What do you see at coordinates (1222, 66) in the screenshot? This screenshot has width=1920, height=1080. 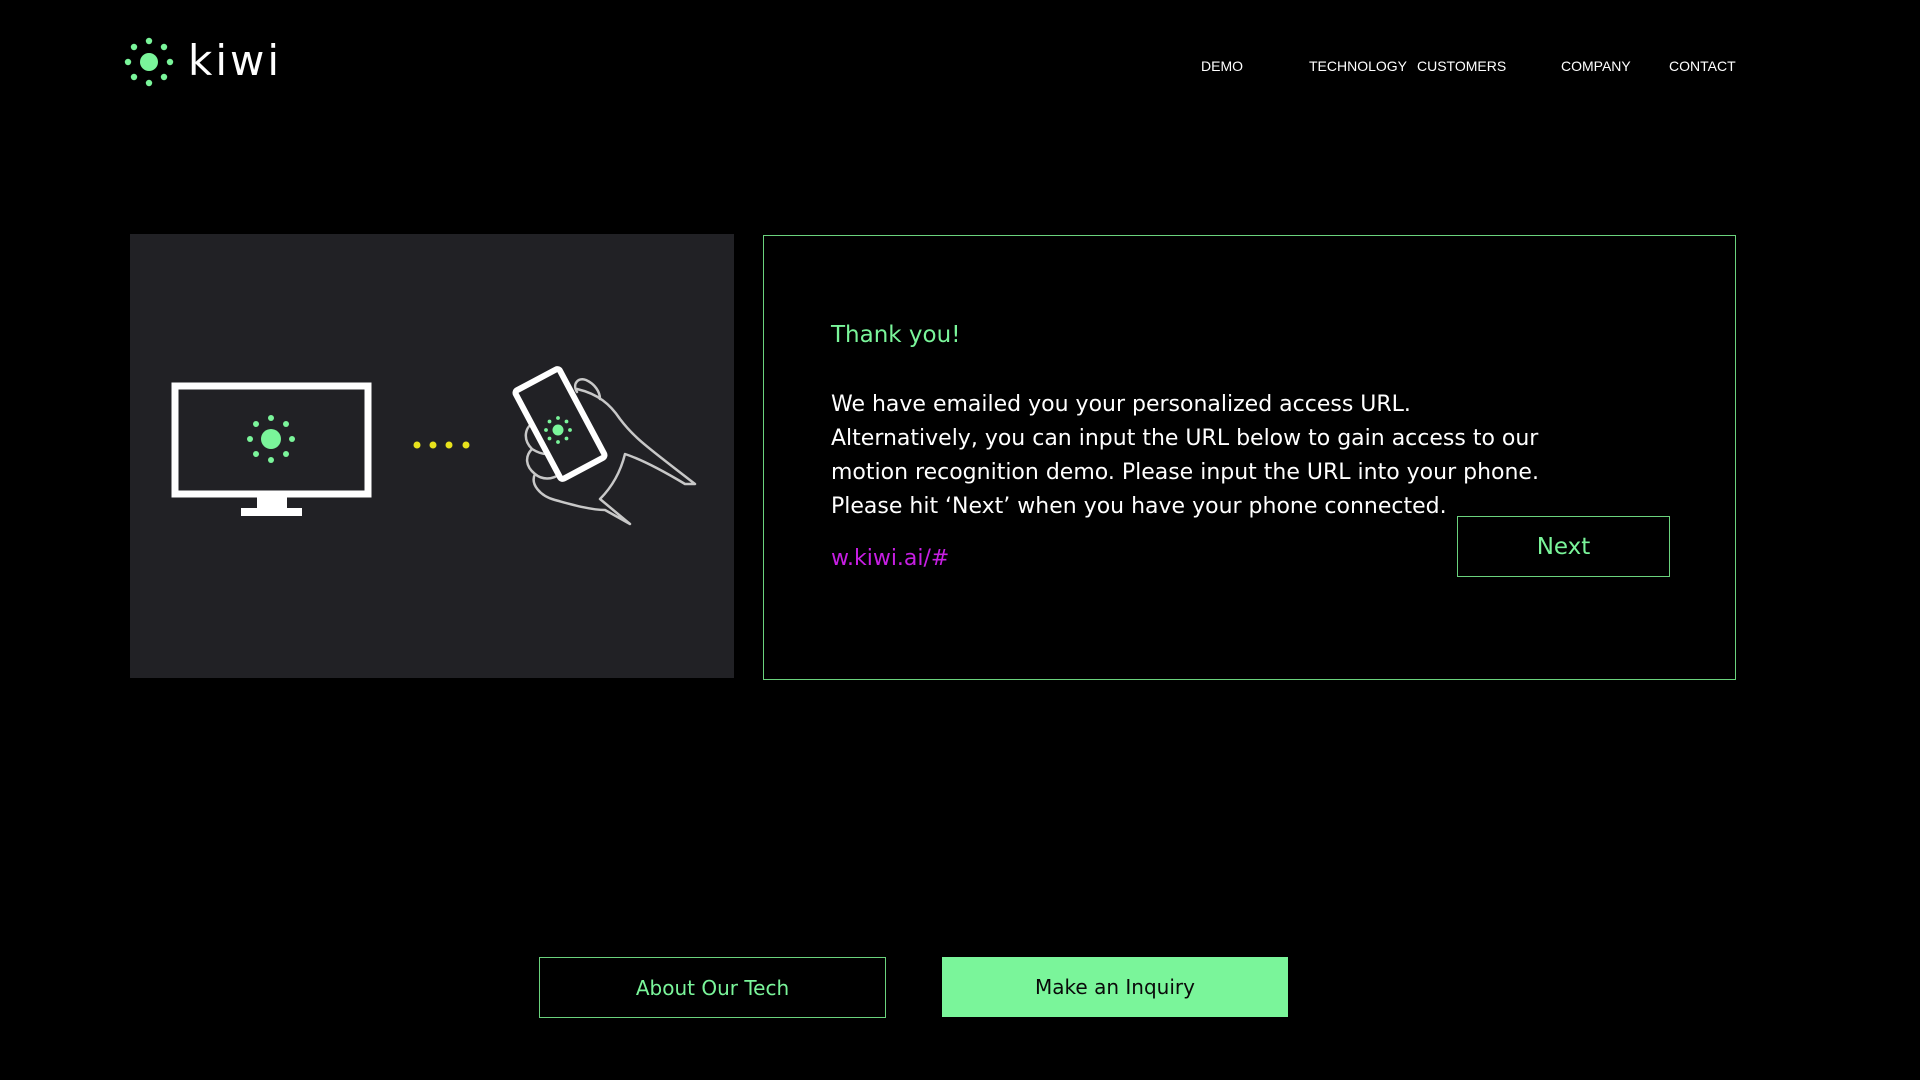 I see `nav-item-demo: DEMO` at bounding box center [1222, 66].